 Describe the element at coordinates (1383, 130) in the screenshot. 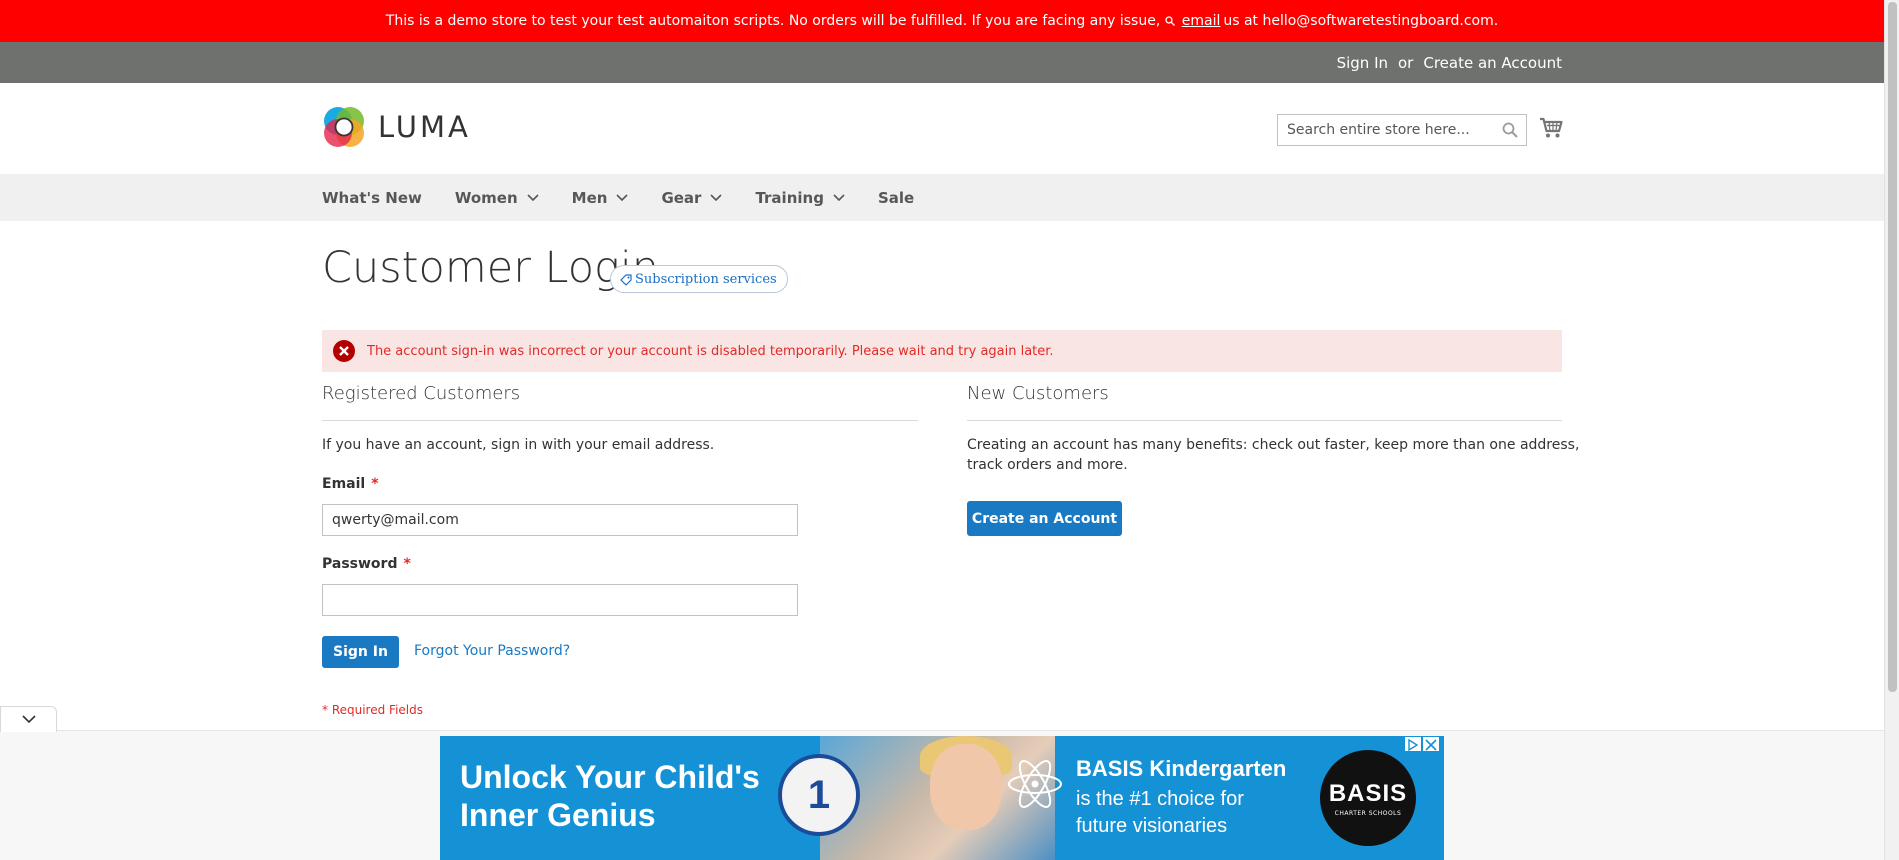

I see `search-input` at that location.